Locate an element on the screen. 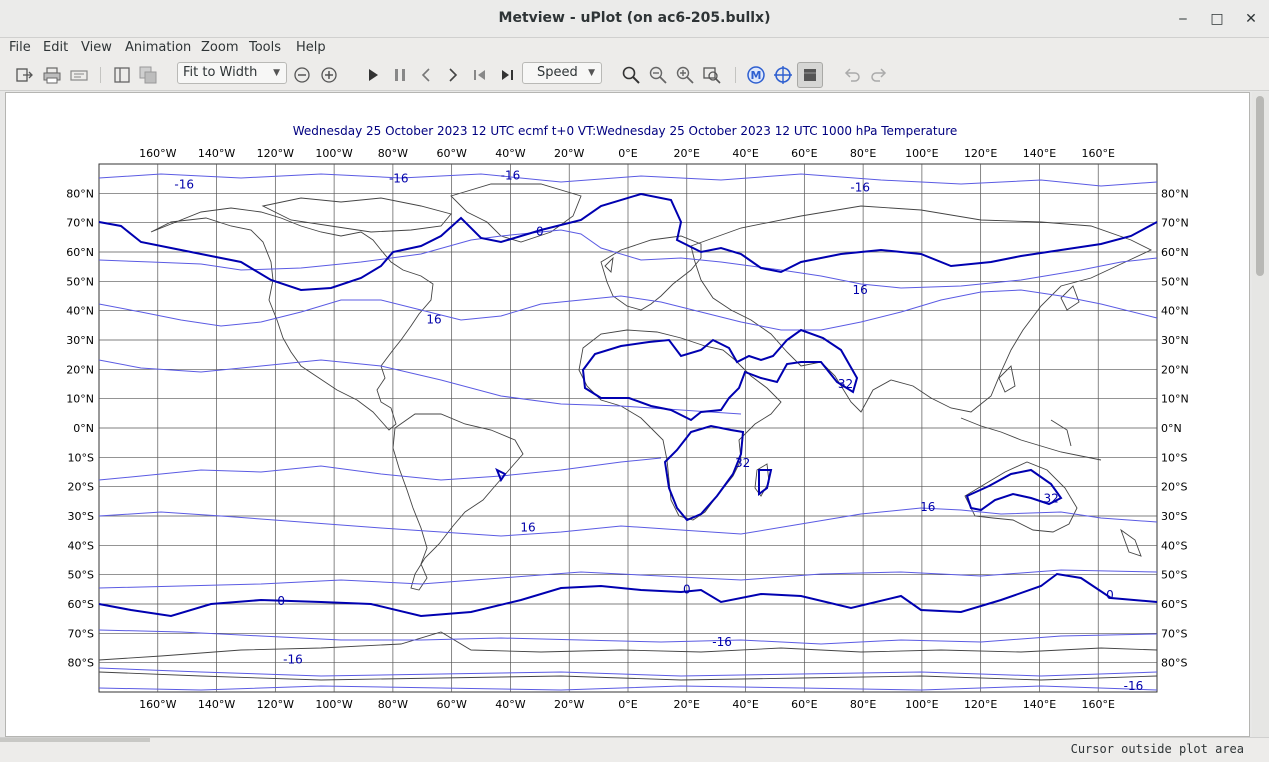 The image size is (1269, 762). previous-icon is located at coordinates (426, 75).